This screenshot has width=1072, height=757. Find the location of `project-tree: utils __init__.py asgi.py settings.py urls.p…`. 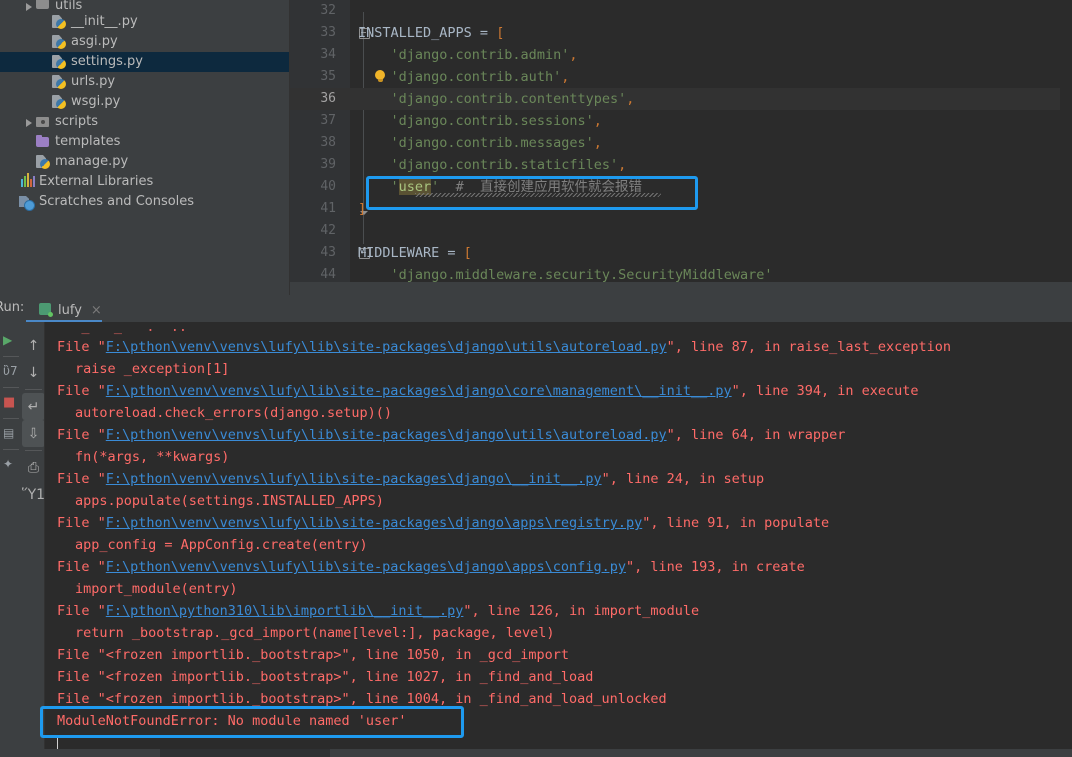

project-tree: utils __init__.py asgi.py settings.py urls.p… is located at coordinates (145, 147).